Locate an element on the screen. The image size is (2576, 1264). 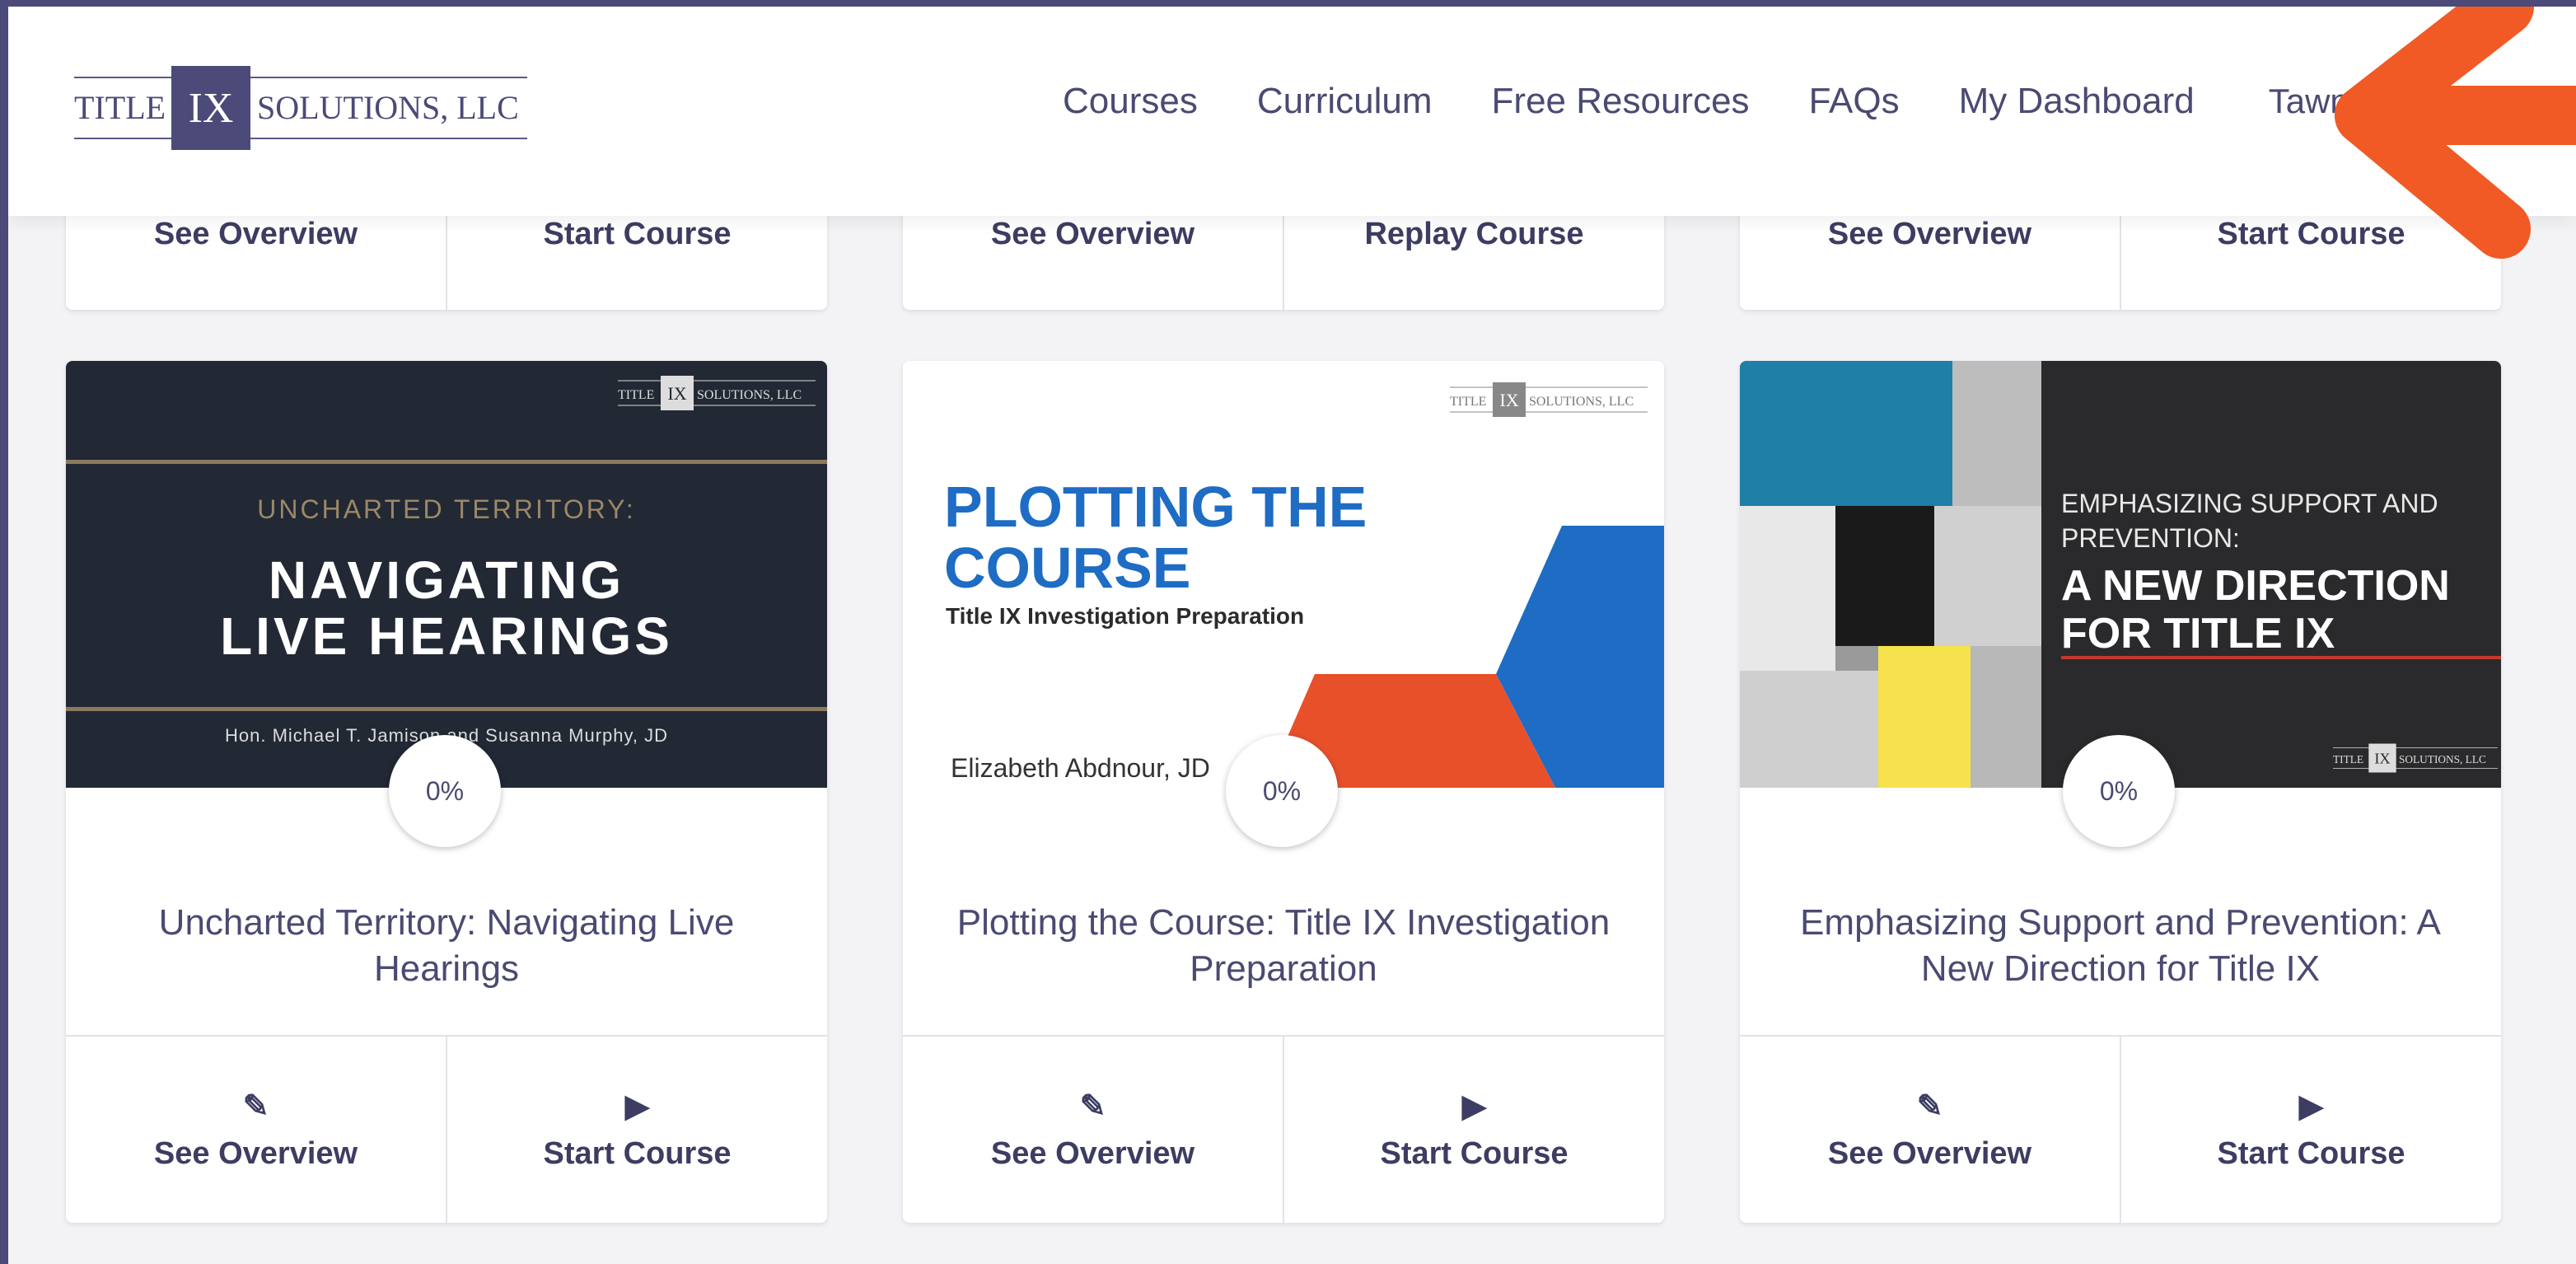
nav-my-dashboard: My Dashboard is located at coordinates (2077, 101).